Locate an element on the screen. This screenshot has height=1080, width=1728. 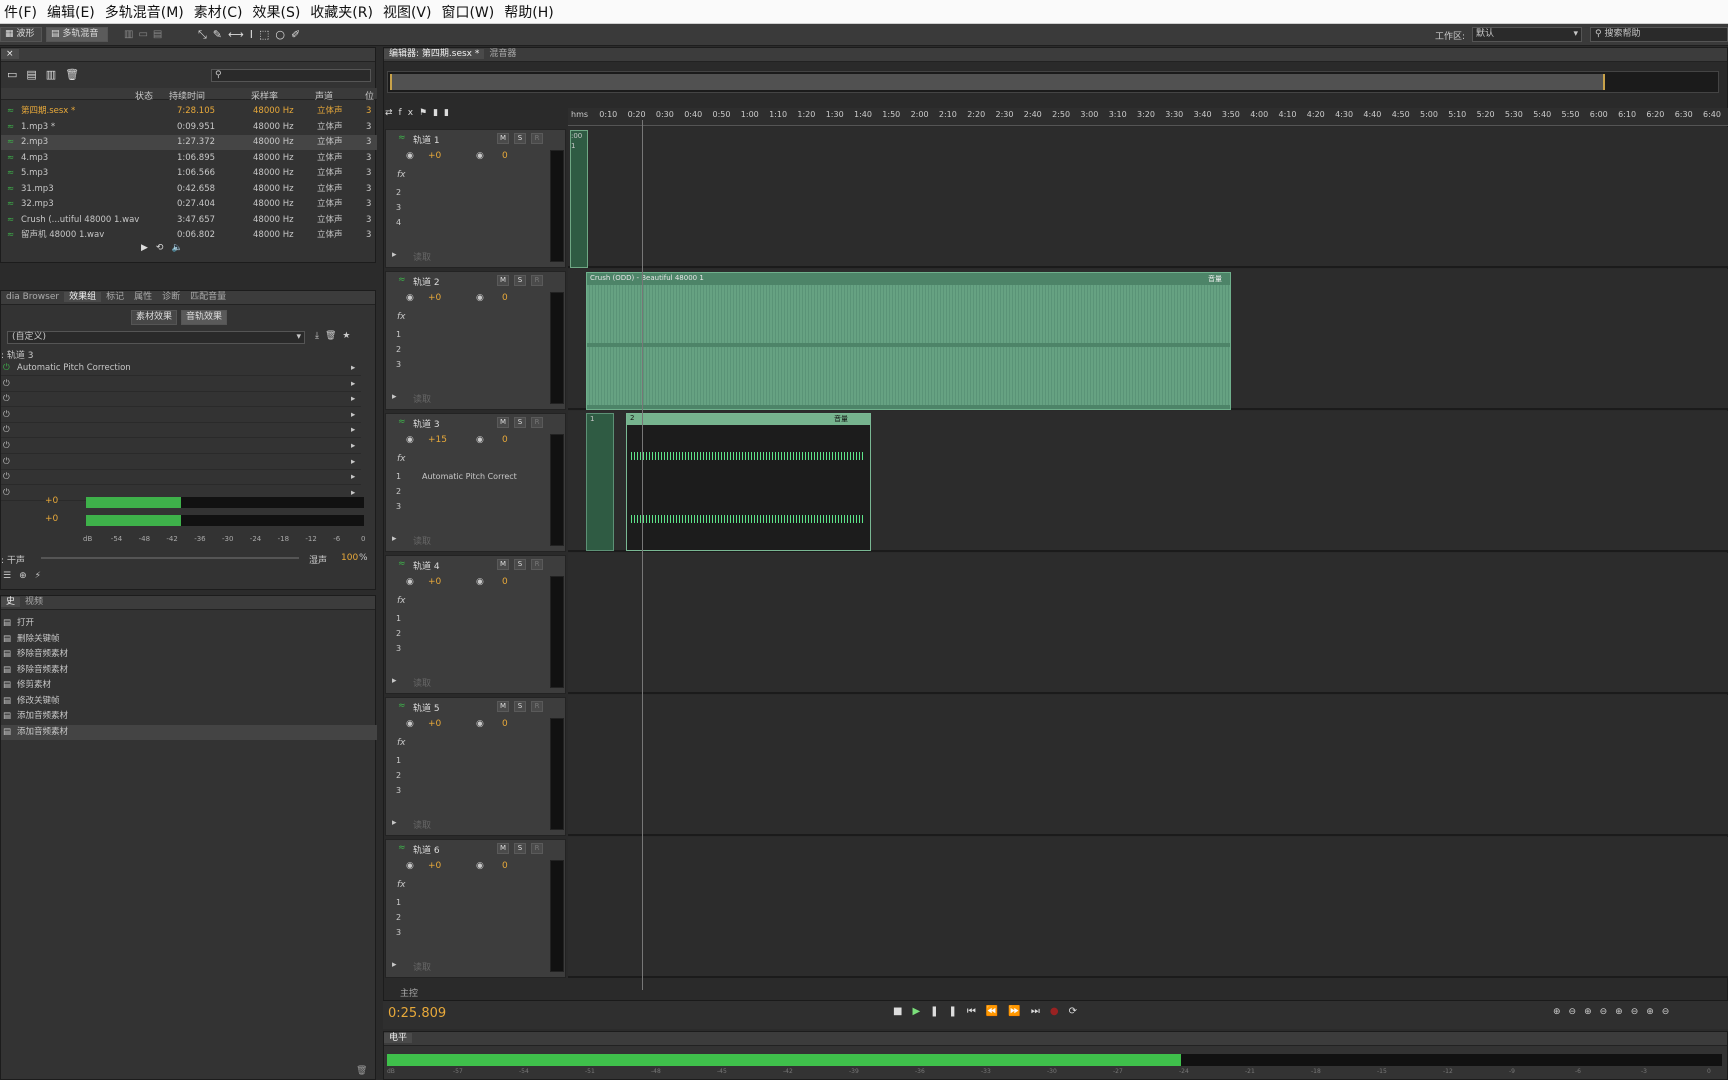
track-name: 轨道 4 is located at coordinates (426, 565).